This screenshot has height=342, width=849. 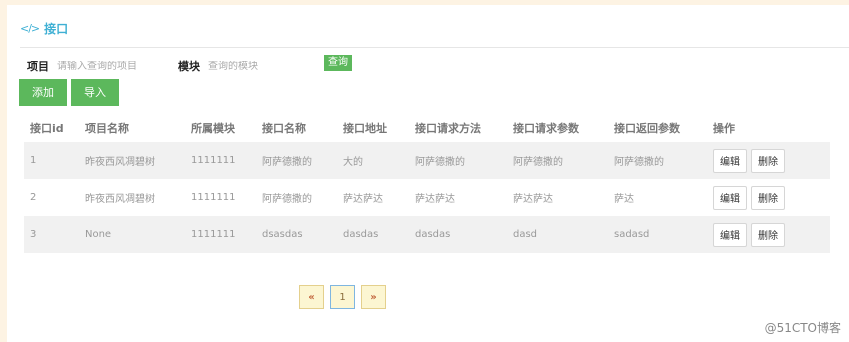 What do you see at coordinates (56, 28) in the screenshot?
I see `page-title: 接口` at bounding box center [56, 28].